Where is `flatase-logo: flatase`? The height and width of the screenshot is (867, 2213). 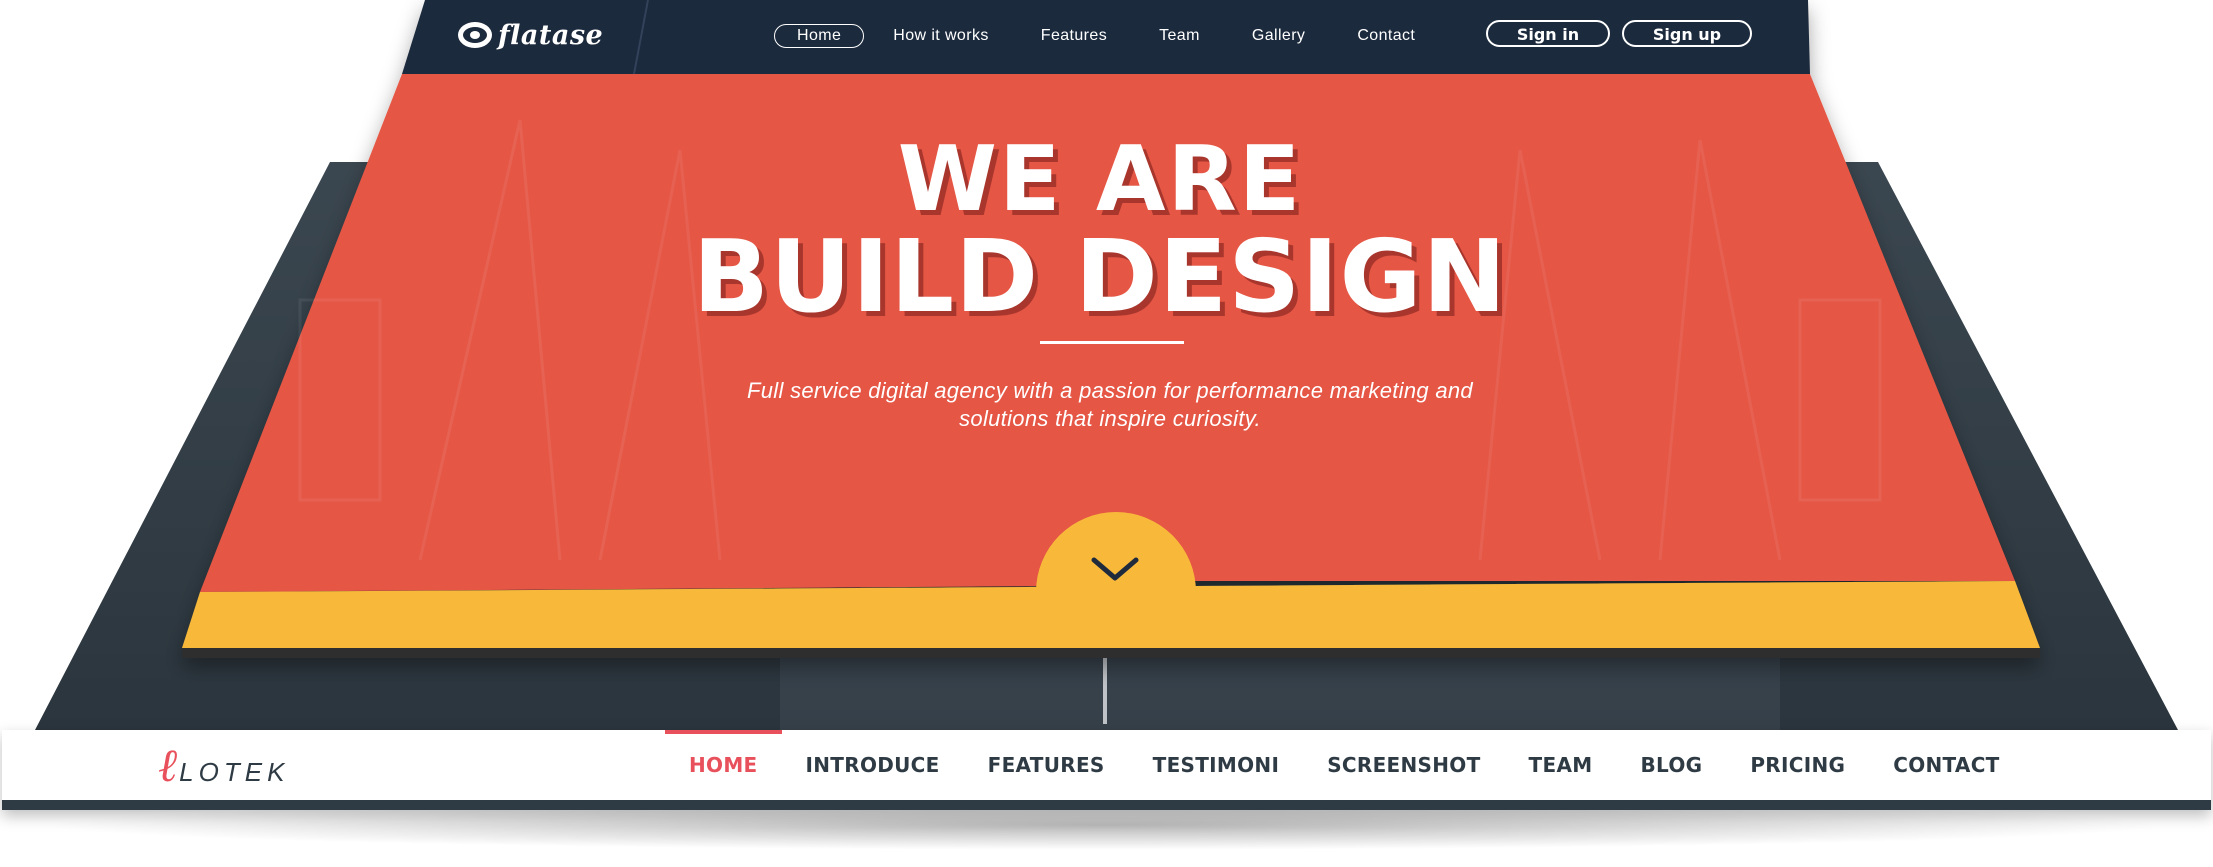 flatase-logo: flatase is located at coordinates (530, 35).